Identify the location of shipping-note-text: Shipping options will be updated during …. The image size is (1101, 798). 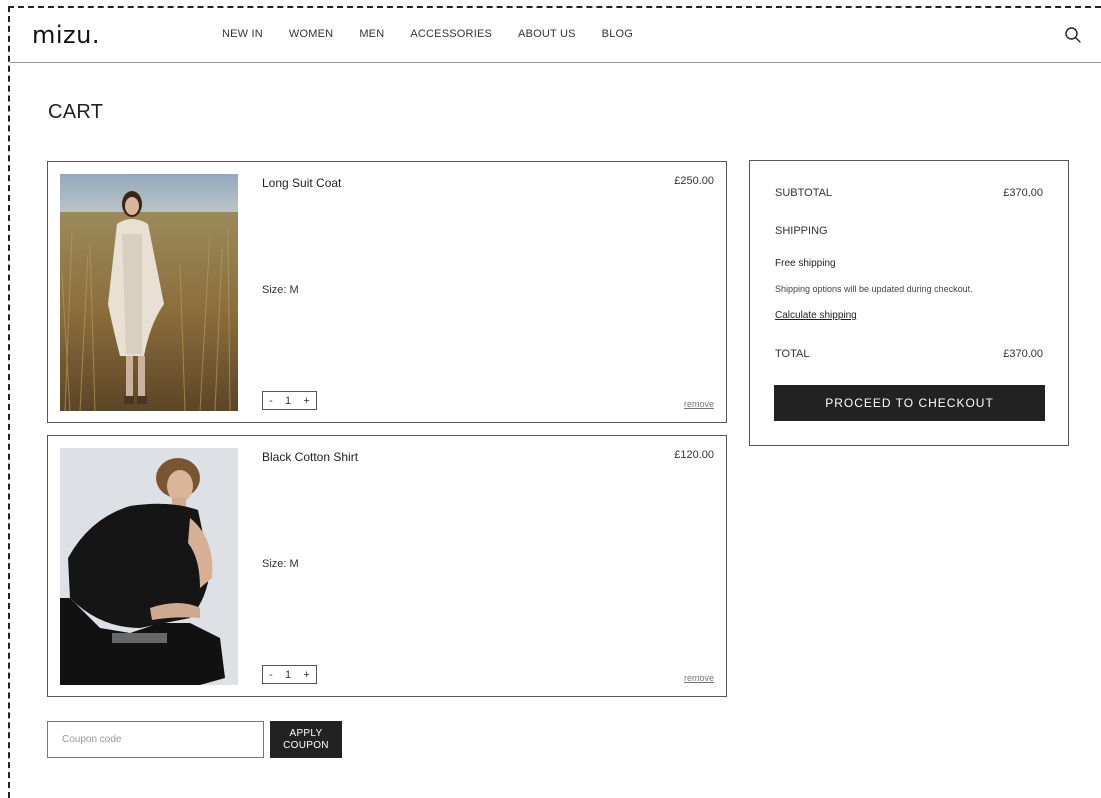
(874, 289).